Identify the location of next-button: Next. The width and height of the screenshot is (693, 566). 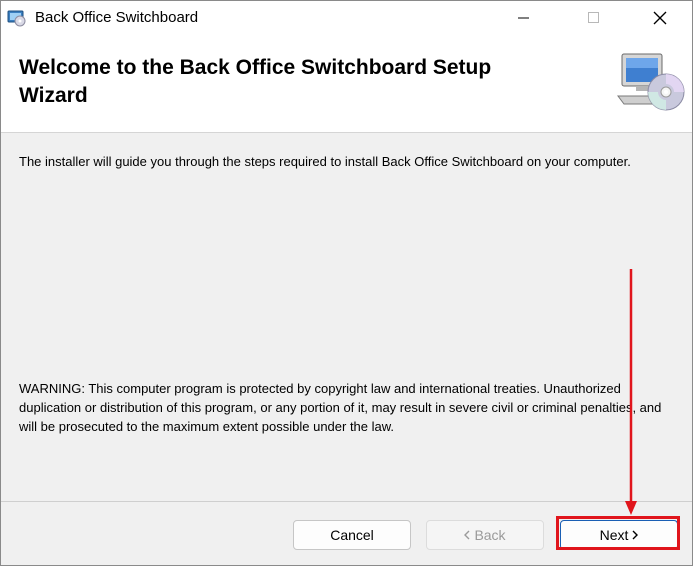
(619, 535).